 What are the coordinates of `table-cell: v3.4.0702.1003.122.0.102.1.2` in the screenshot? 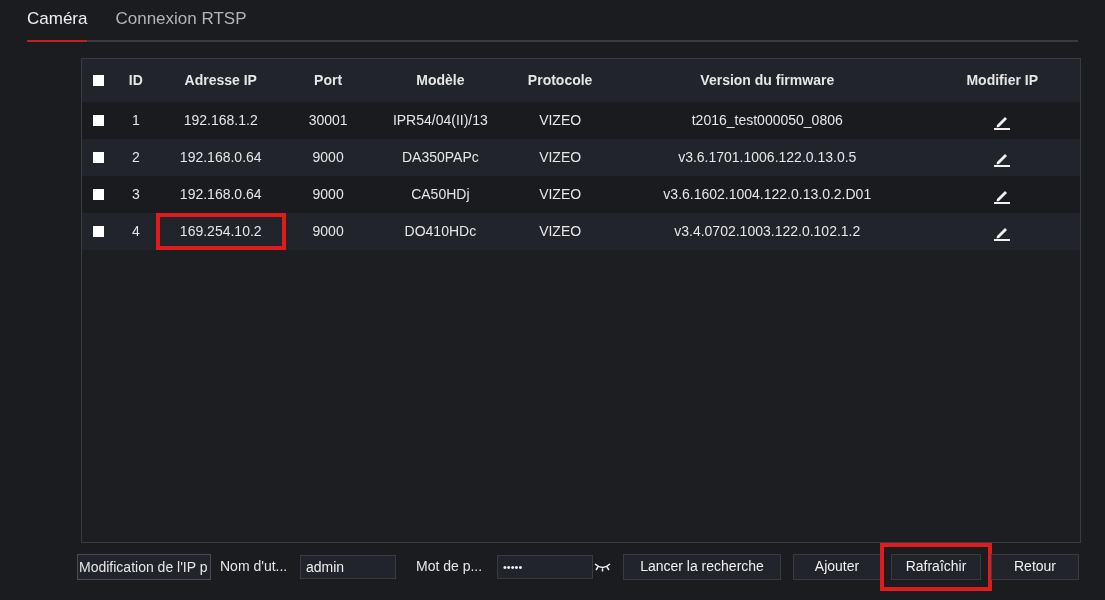 It's located at (767, 230).